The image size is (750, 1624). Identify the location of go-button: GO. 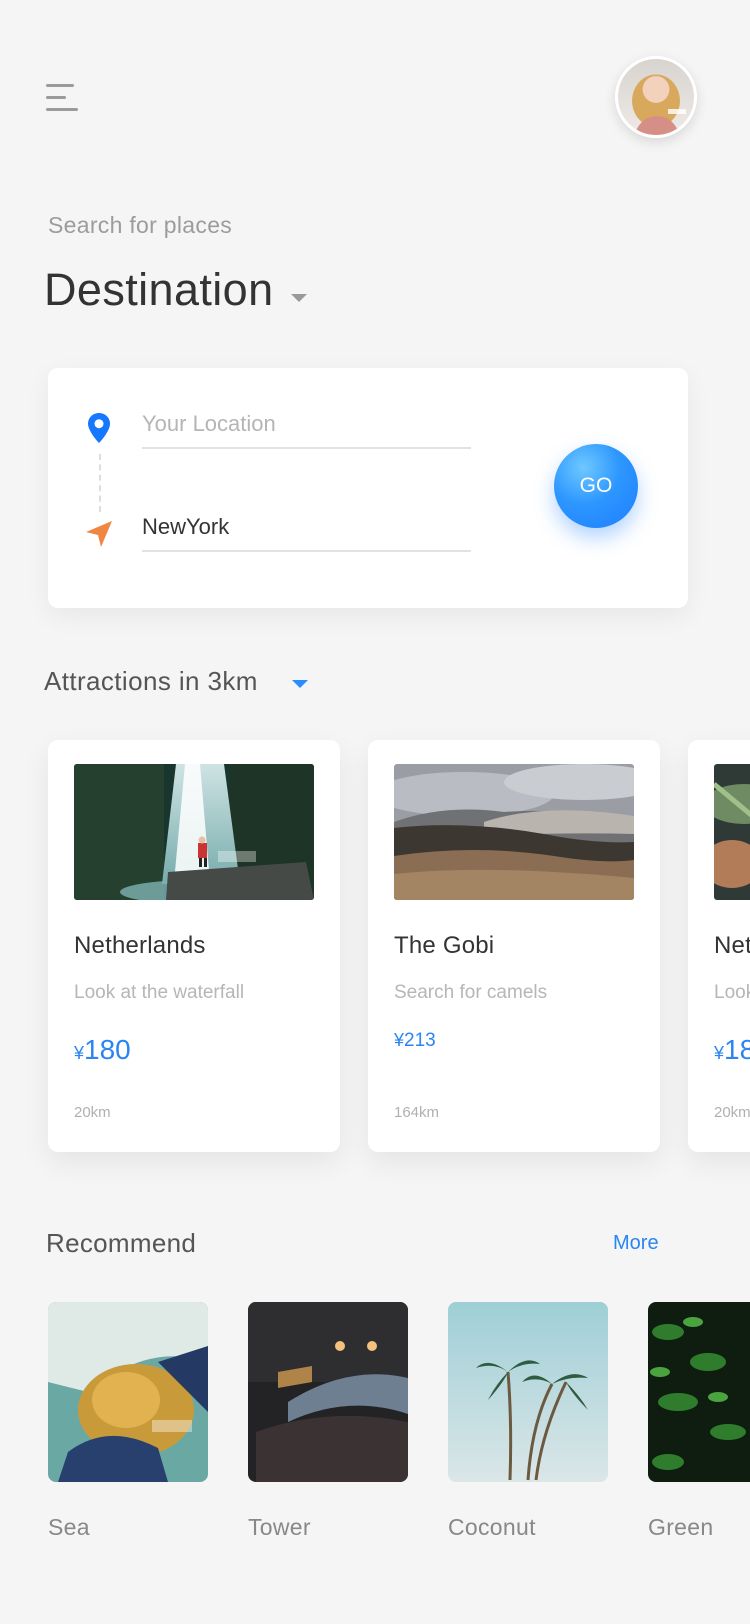
(596, 486).